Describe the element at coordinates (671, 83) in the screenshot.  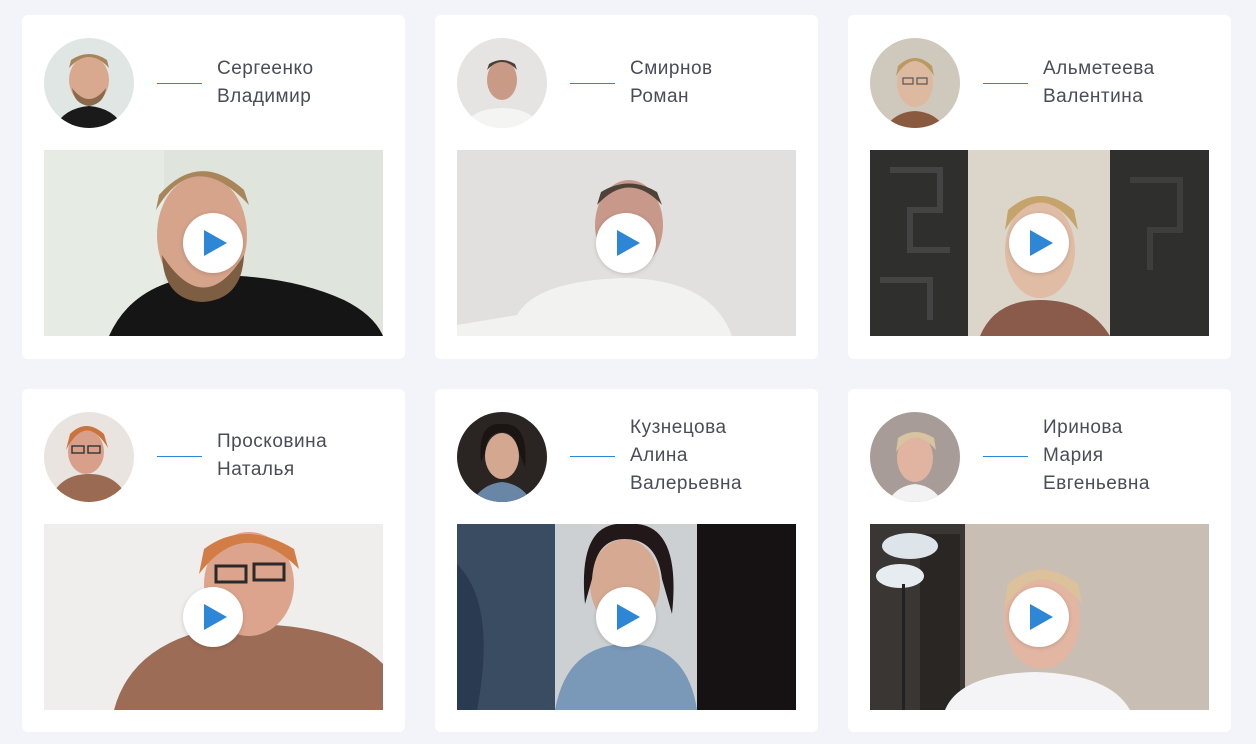
I see `testimonial-name: Смирнов Роман` at that location.